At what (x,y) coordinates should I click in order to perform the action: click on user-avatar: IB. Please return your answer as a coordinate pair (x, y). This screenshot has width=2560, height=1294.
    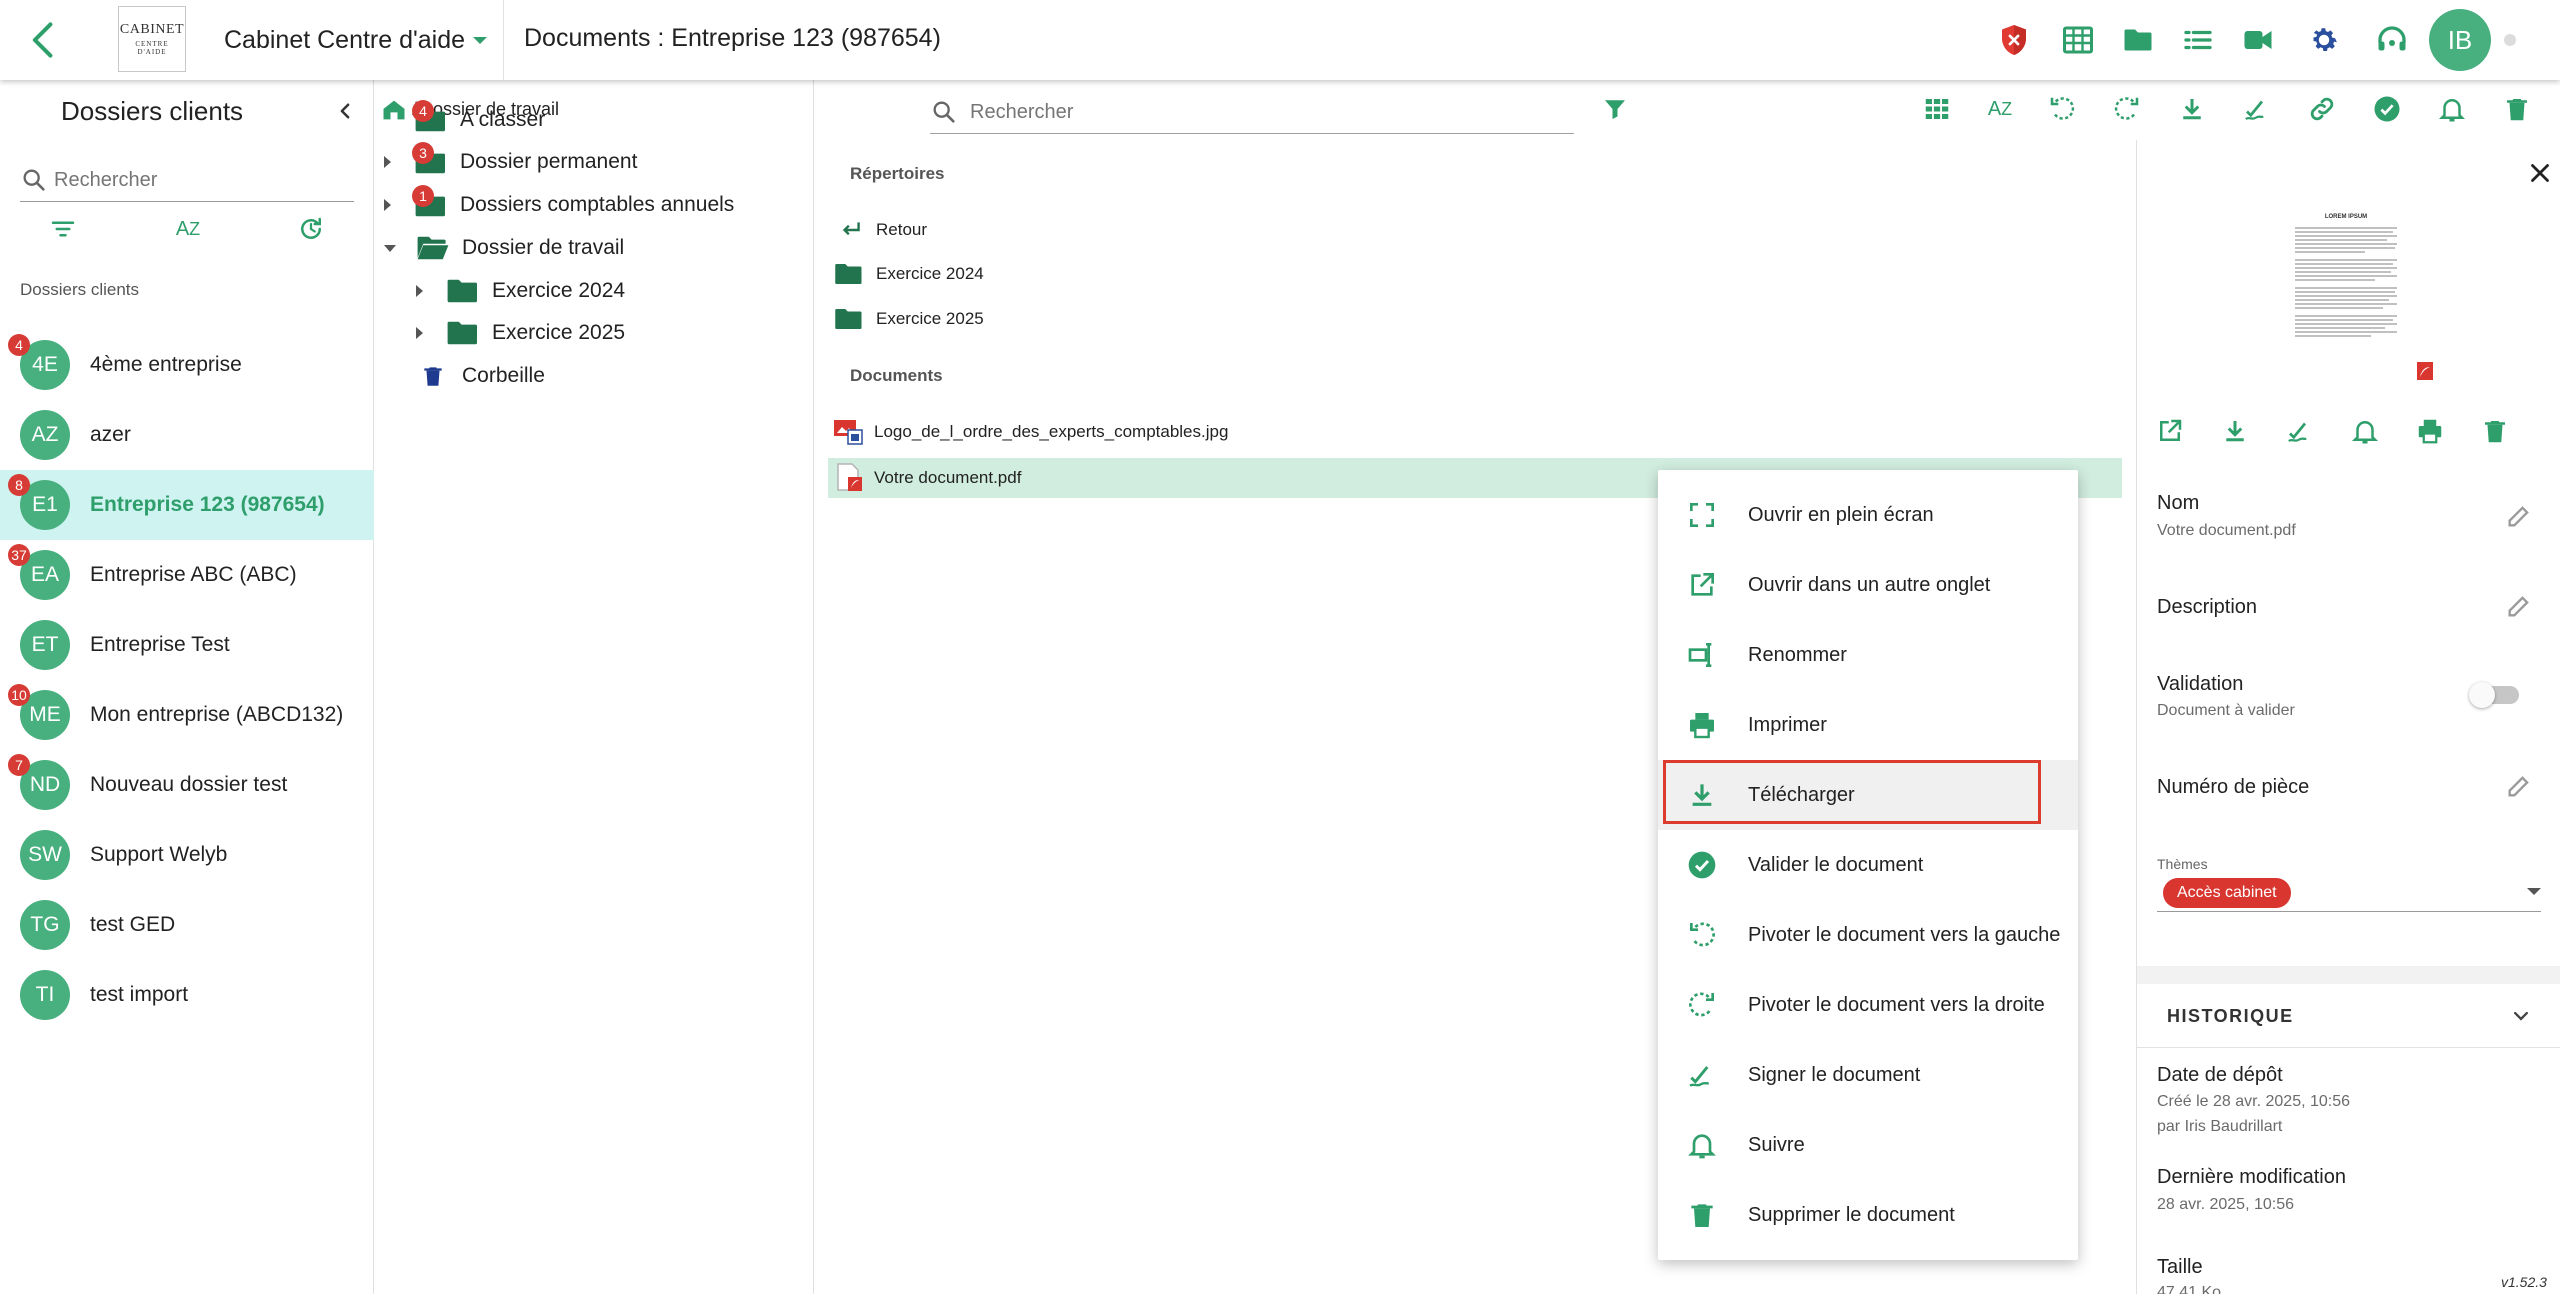
    Looking at the image, I should click on (2460, 40).